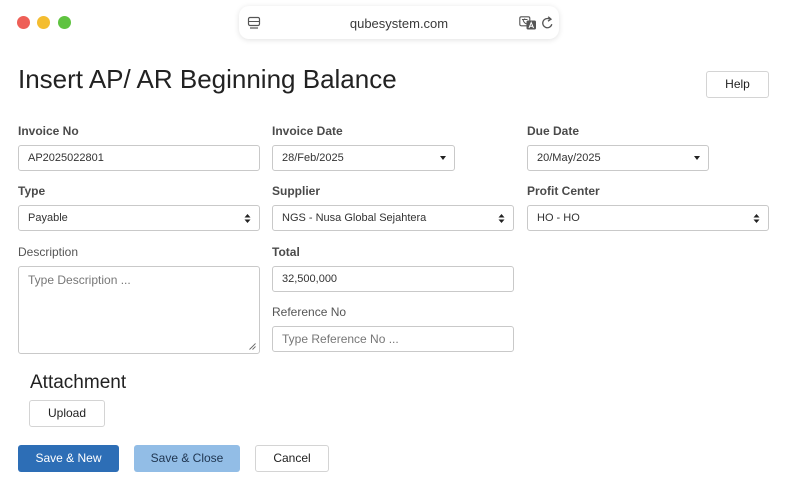 This screenshot has height=490, width=799. What do you see at coordinates (648, 218) in the screenshot?
I see `profit-center-select: HO - HO` at bounding box center [648, 218].